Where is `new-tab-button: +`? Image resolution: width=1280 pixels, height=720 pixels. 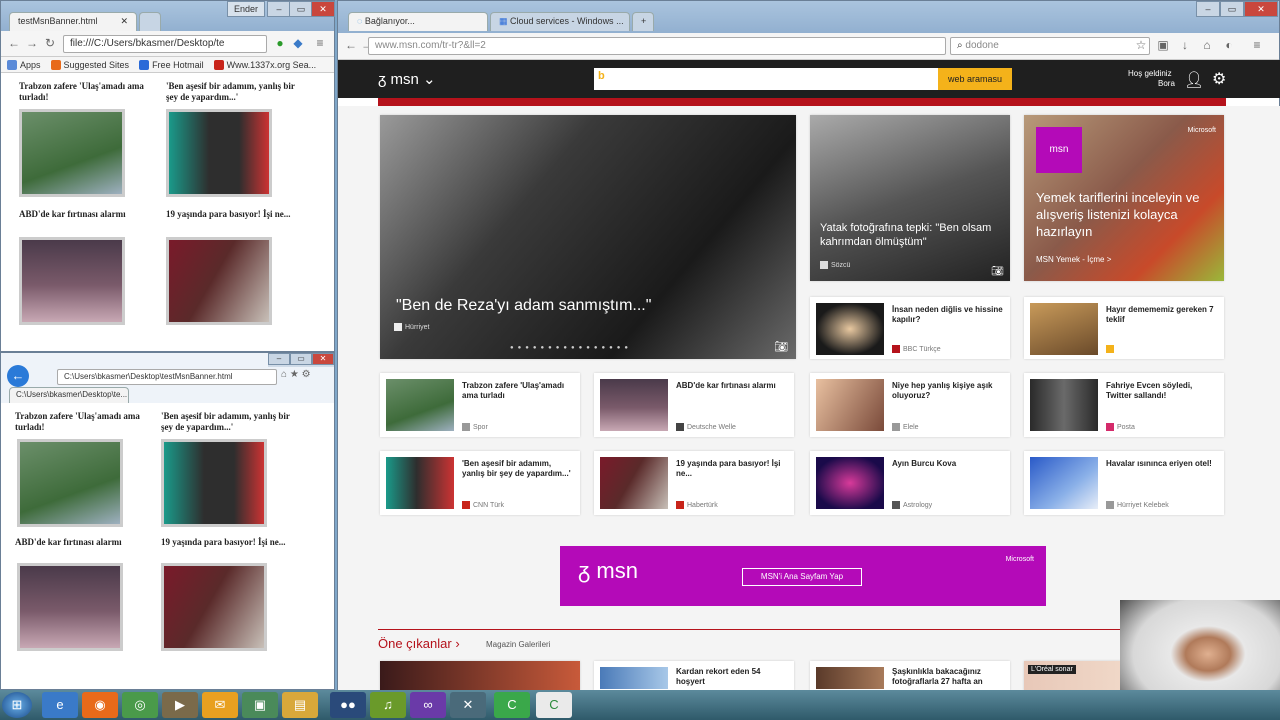
new-tab-button: + is located at coordinates (643, 21).